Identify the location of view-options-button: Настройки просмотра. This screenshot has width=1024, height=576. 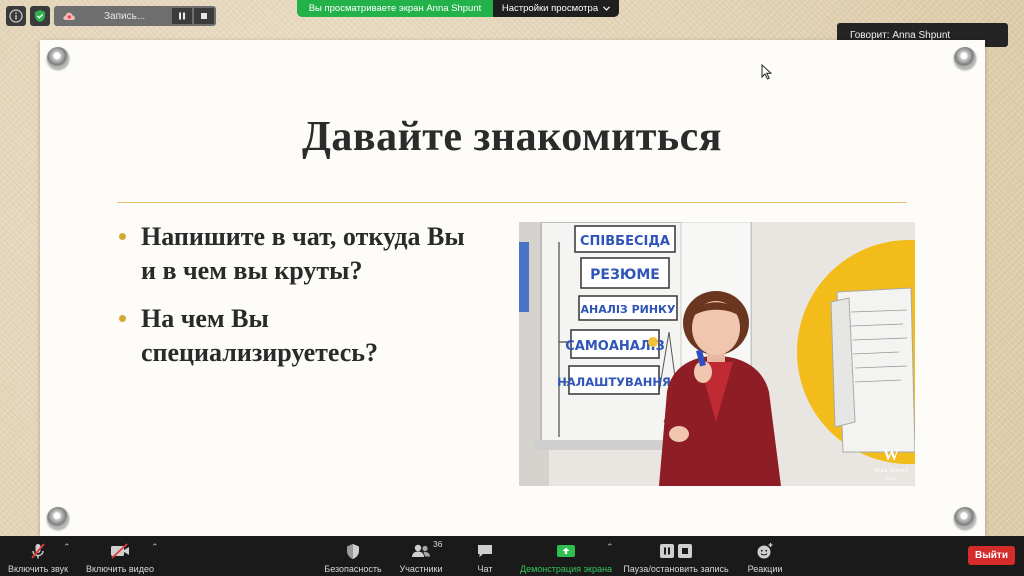
(556, 8).